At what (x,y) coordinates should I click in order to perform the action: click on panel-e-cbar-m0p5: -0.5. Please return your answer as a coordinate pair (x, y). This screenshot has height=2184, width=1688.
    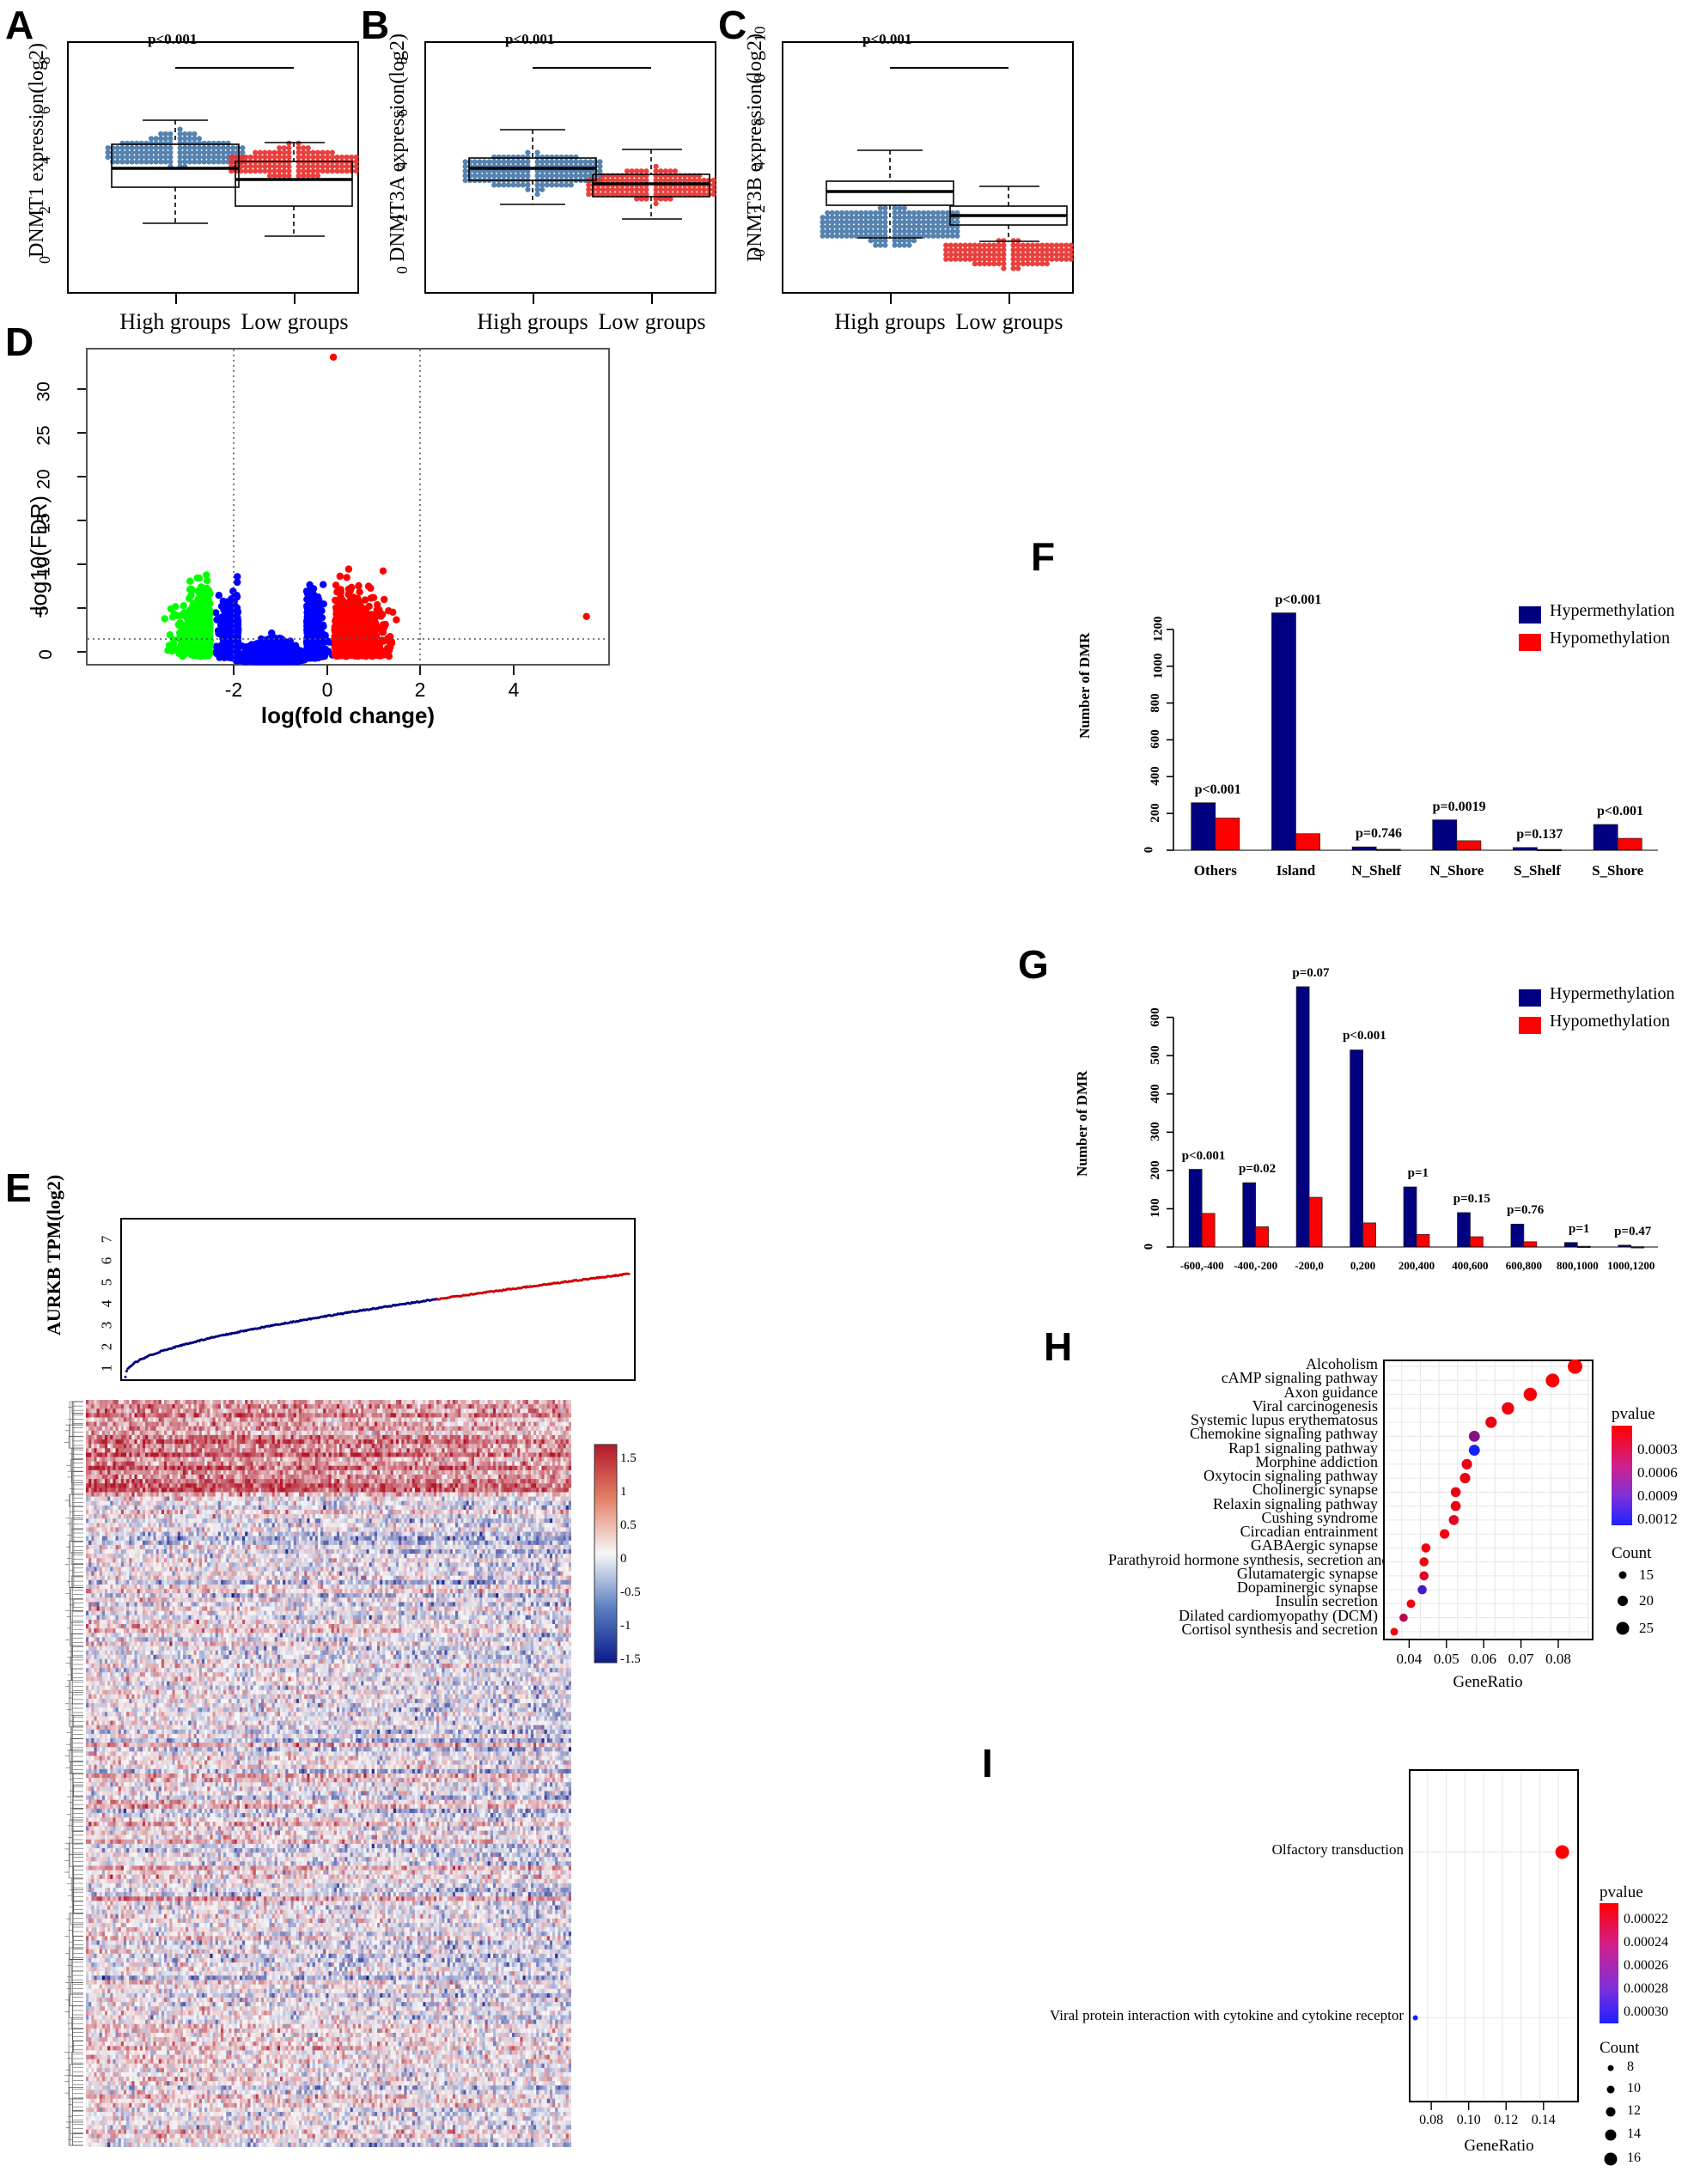
    Looking at the image, I should click on (630, 1592).